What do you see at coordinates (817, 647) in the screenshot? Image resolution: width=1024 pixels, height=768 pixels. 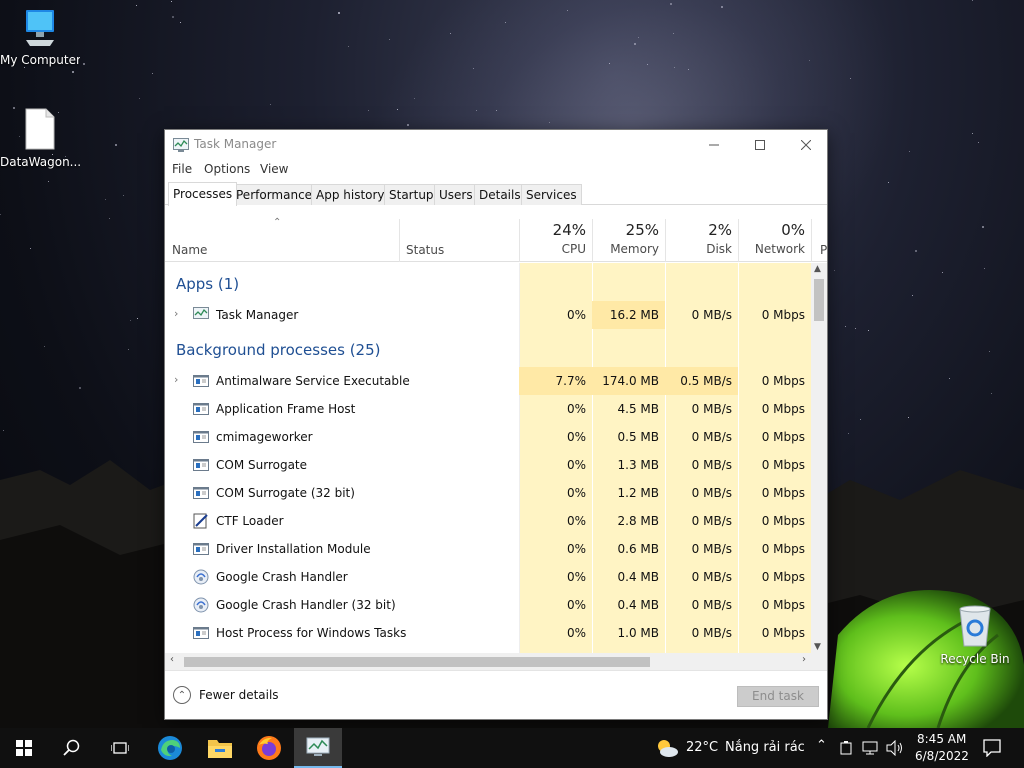 I see `scroll-down-icon: ▼` at bounding box center [817, 647].